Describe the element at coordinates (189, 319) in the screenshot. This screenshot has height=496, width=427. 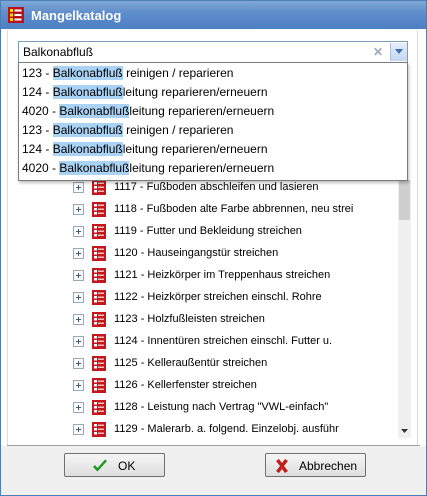
I see `tree-item-label: 1123 - Holzfußleisten streichen` at that location.